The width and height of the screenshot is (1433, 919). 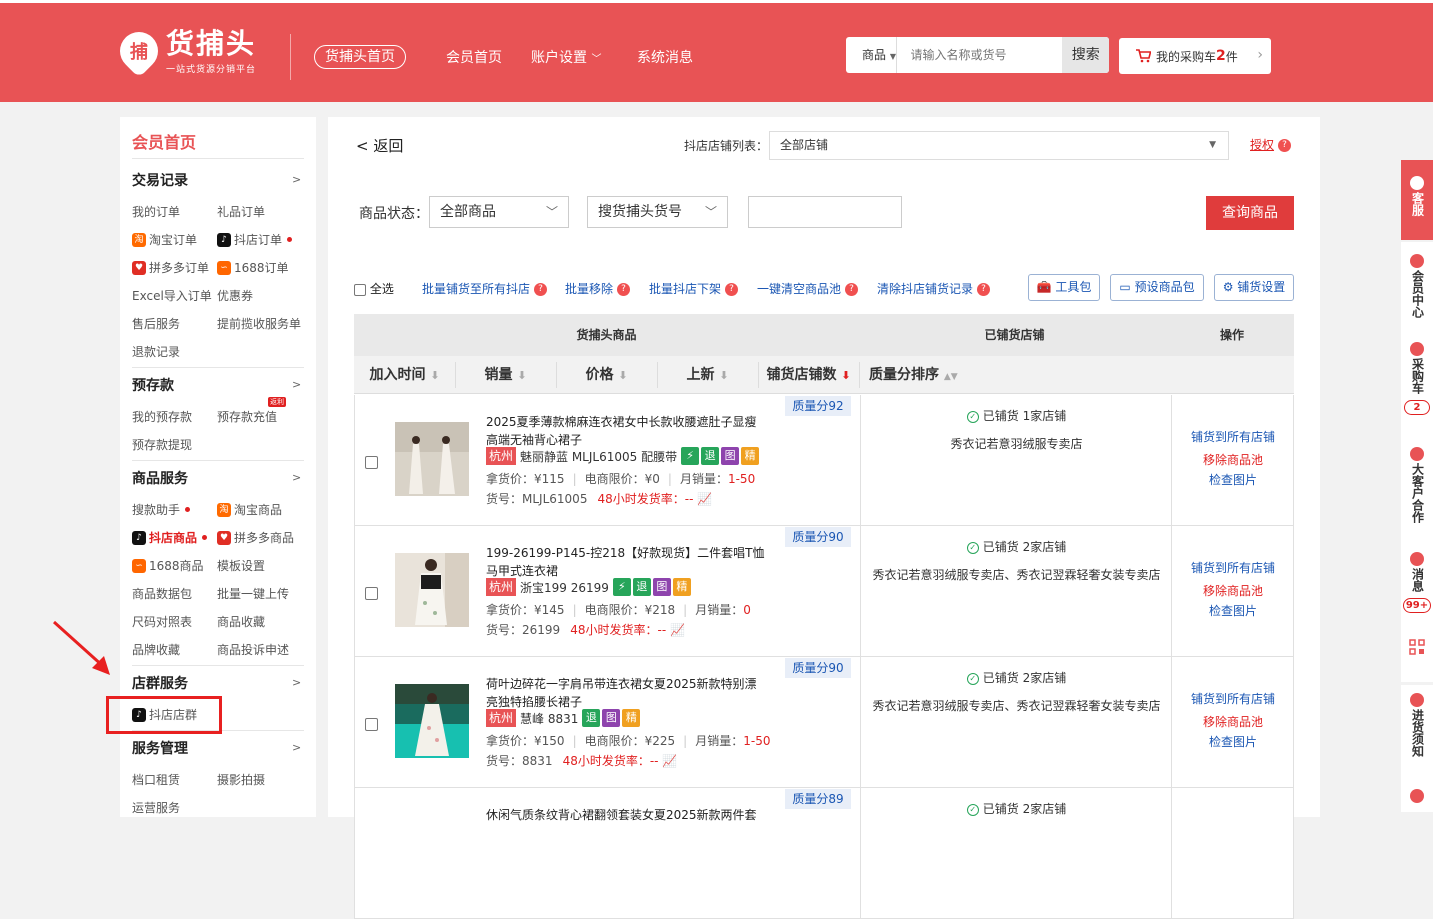 What do you see at coordinates (253, 593) in the screenshot?
I see `sidebar-item-batch-upload: 批量一键上传` at bounding box center [253, 593].